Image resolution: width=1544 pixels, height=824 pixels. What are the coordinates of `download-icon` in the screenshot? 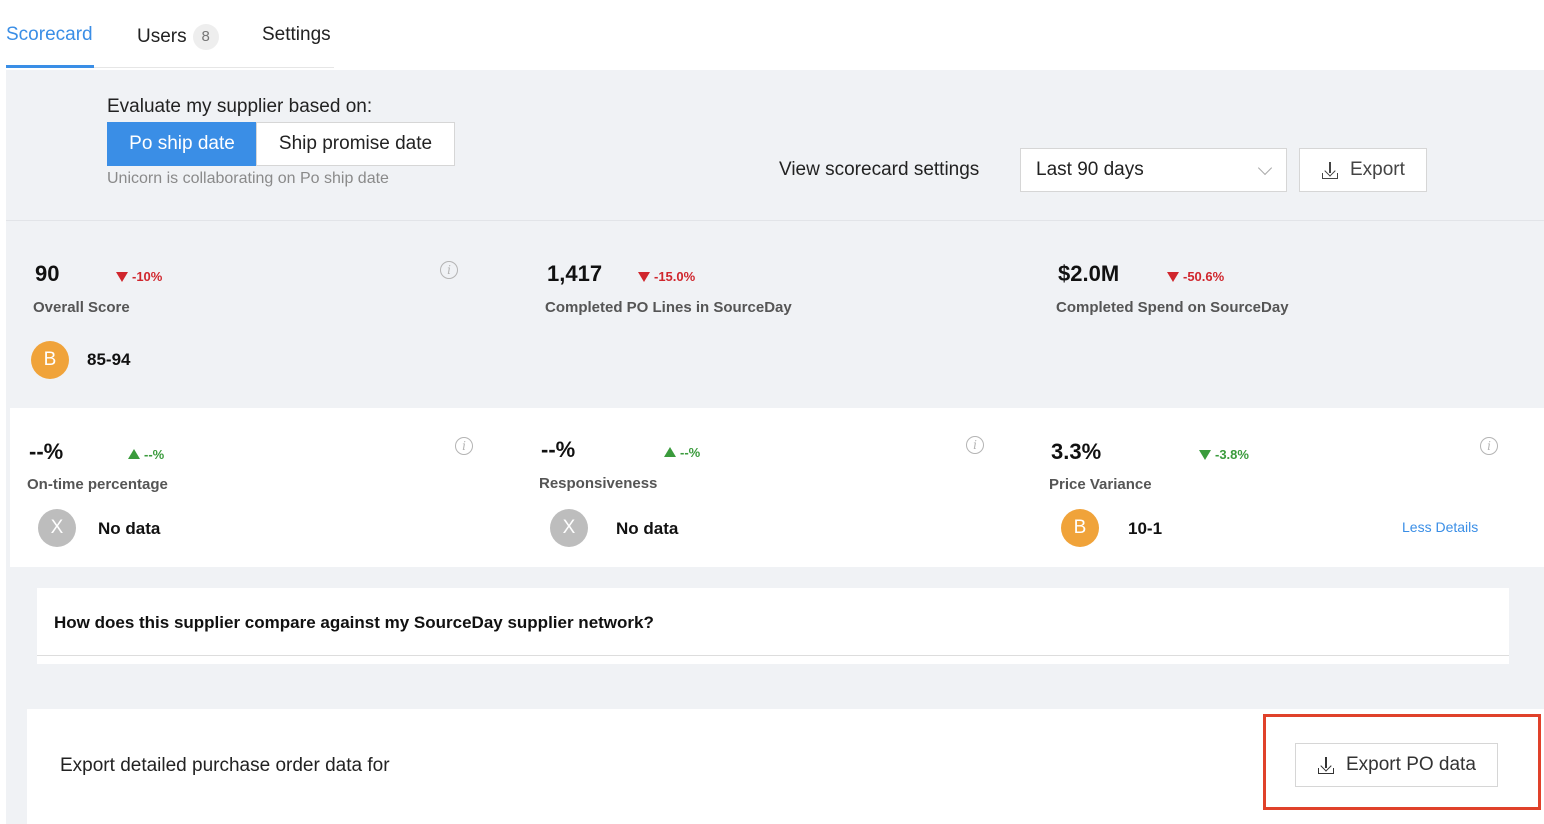 It's located at (1330, 170).